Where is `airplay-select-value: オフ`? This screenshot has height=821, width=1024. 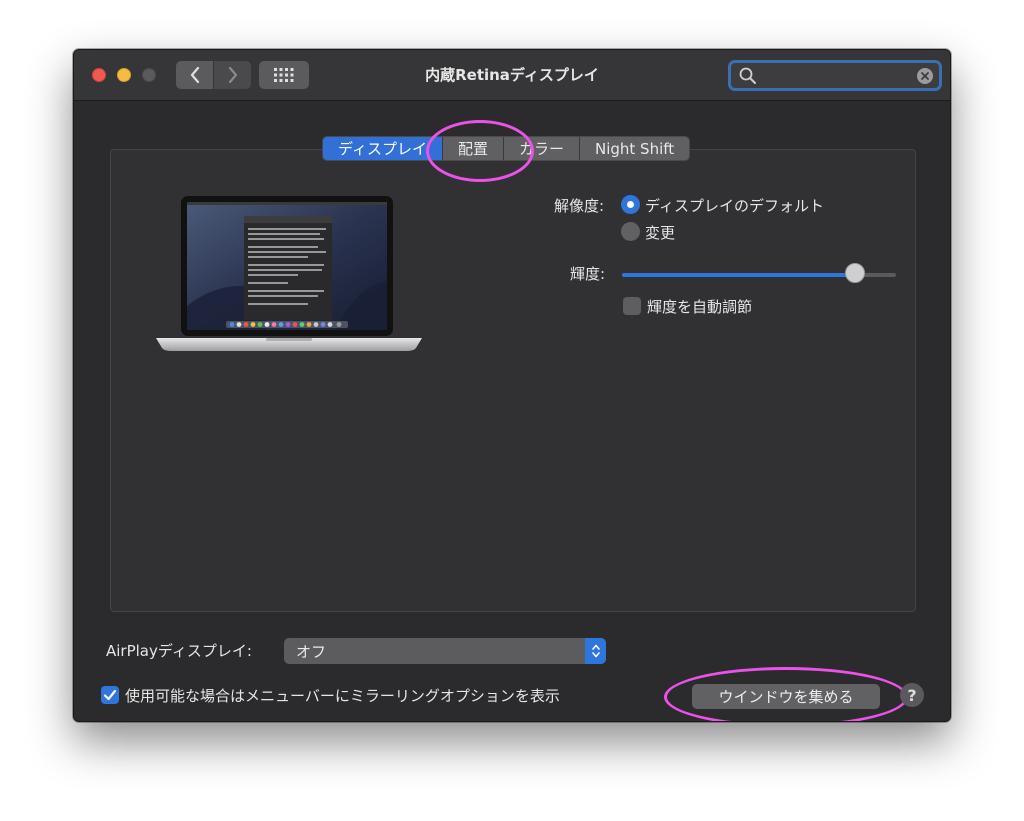 airplay-select-value: オフ is located at coordinates (311, 652).